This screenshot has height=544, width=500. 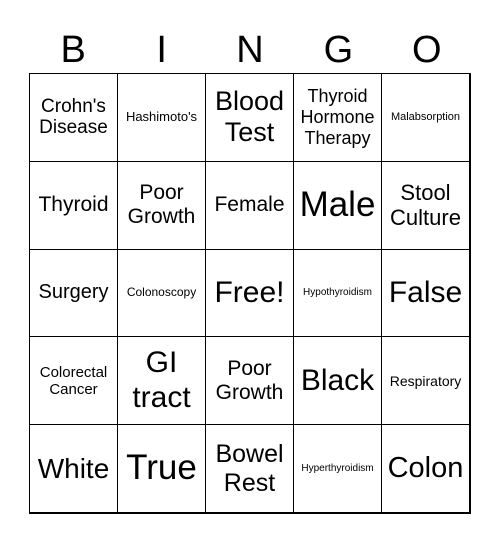 I want to click on bingo-cell: Colon, so click(x=425, y=468).